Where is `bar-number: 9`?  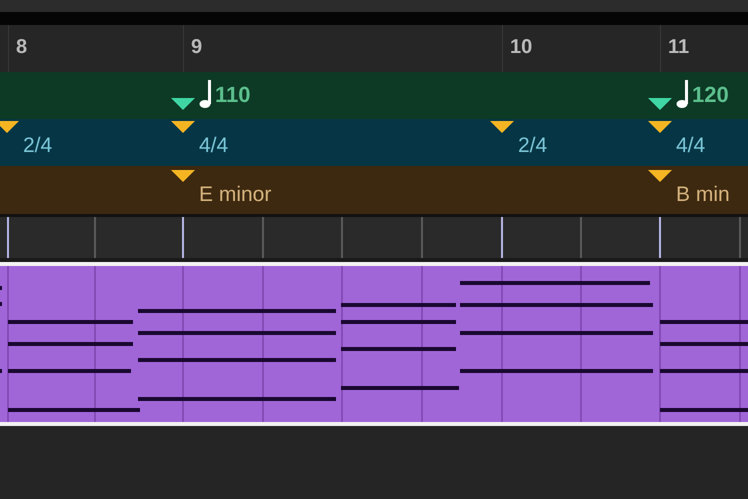 bar-number: 9 is located at coordinates (196, 47).